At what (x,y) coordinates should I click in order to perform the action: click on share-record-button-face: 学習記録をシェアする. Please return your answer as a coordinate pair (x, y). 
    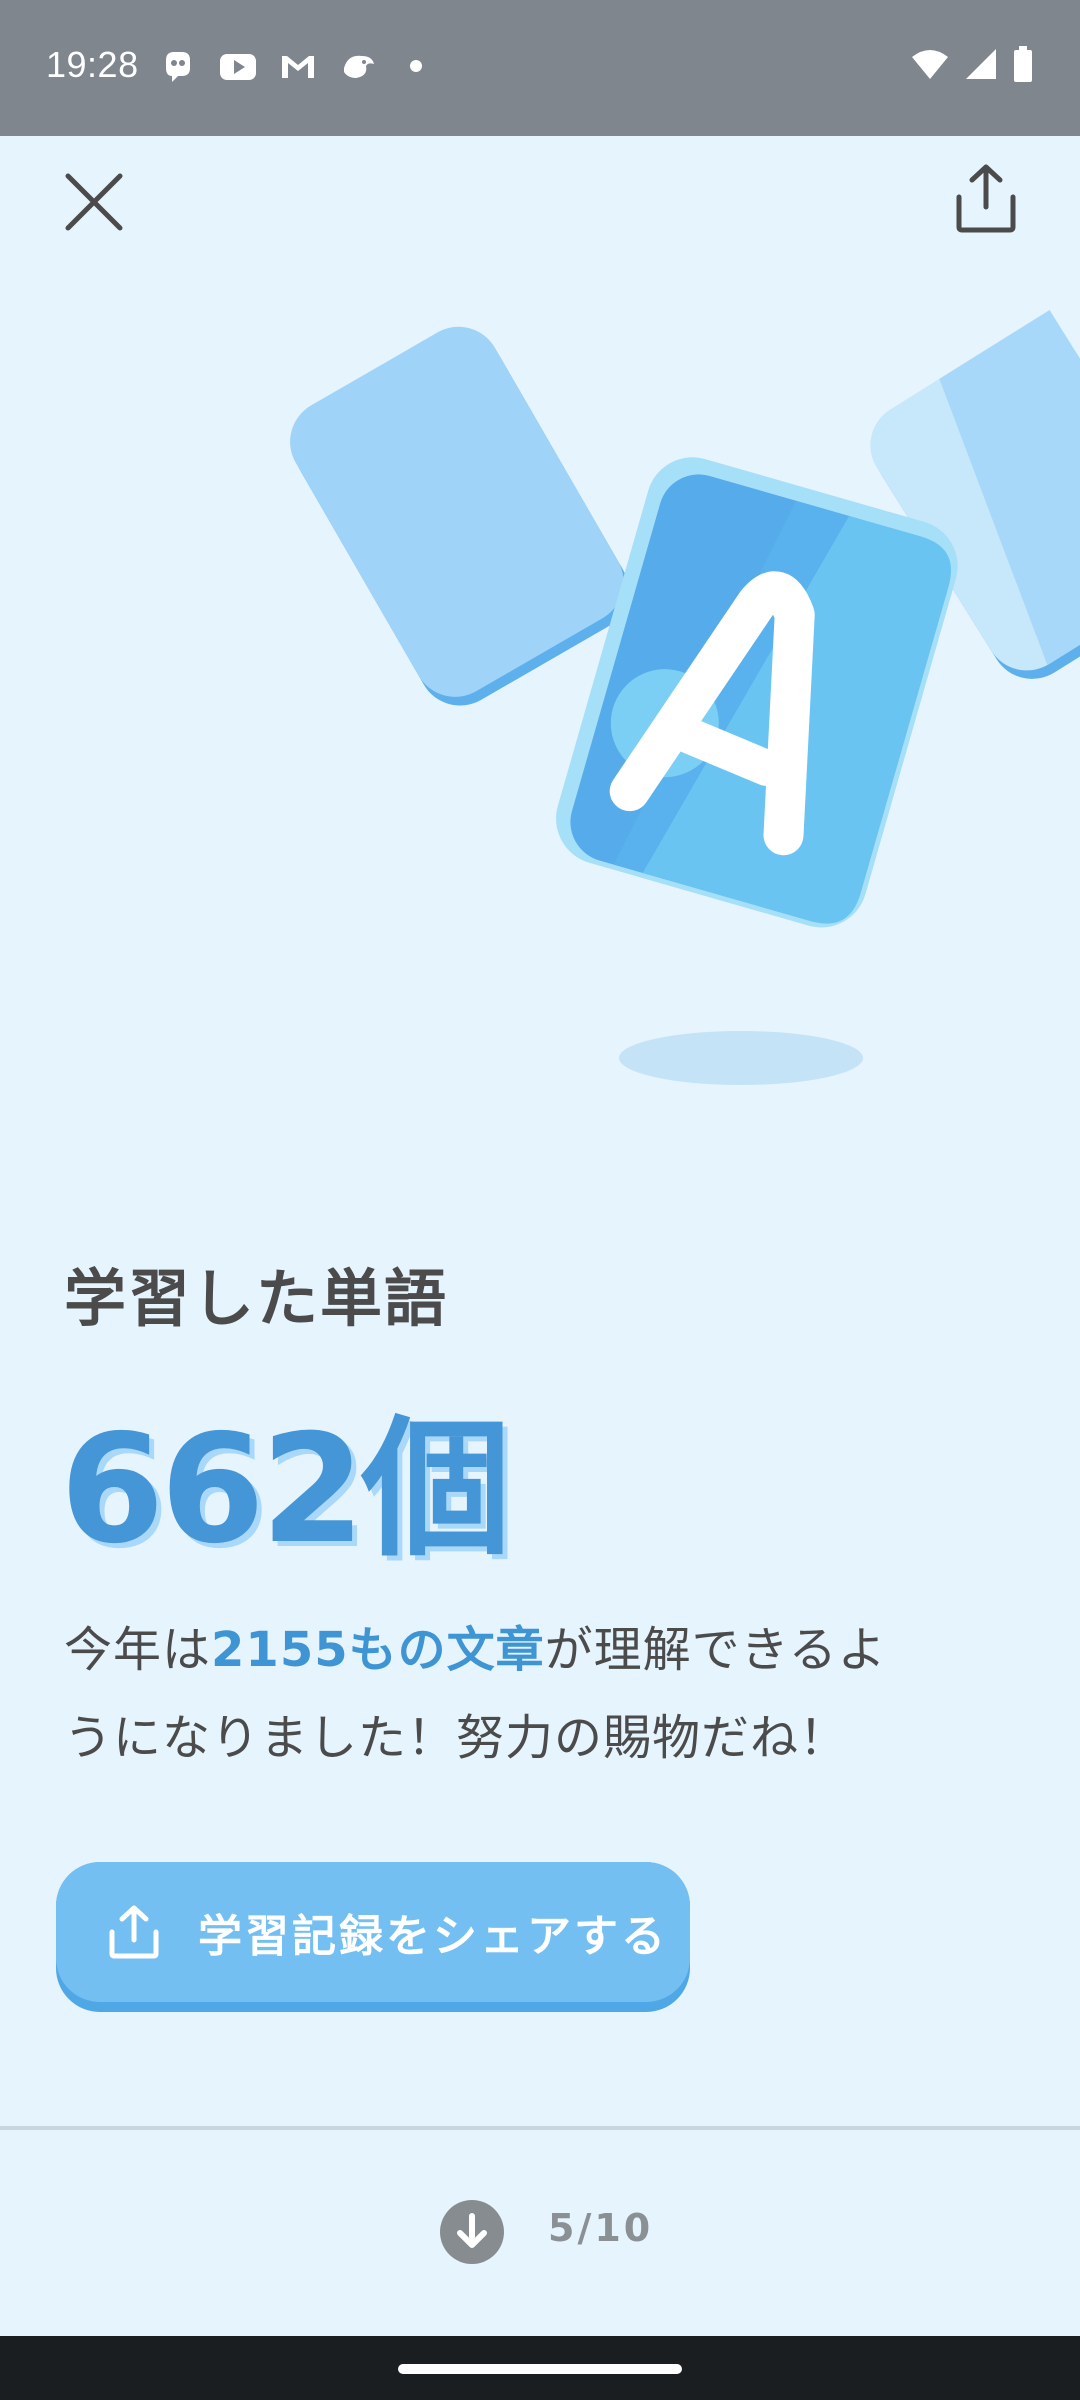
    Looking at the image, I should click on (373, 1932).